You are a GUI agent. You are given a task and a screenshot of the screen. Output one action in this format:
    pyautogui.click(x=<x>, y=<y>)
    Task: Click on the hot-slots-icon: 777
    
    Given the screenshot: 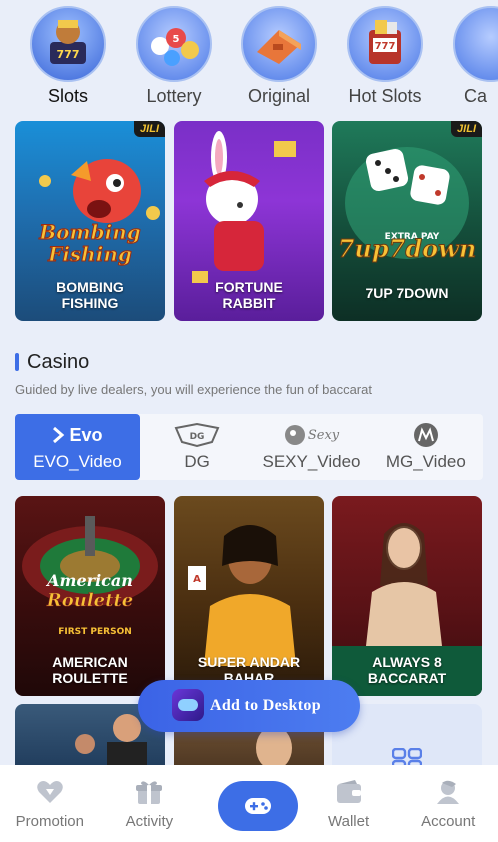 What is the action you would take?
    pyautogui.click(x=385, y=44)
    